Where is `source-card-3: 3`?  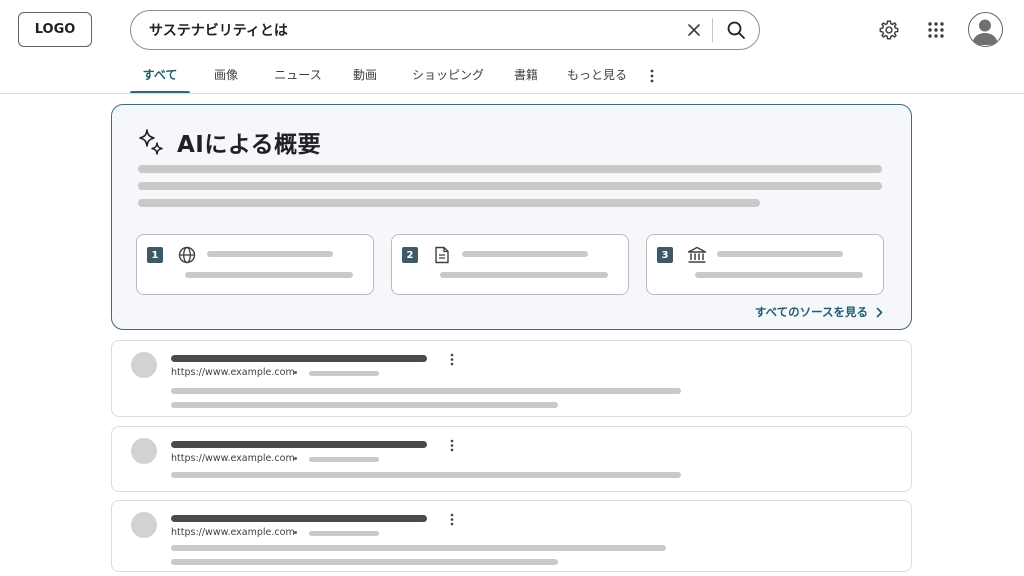 source-card-3: 3 is located at coordinates (765, 264).